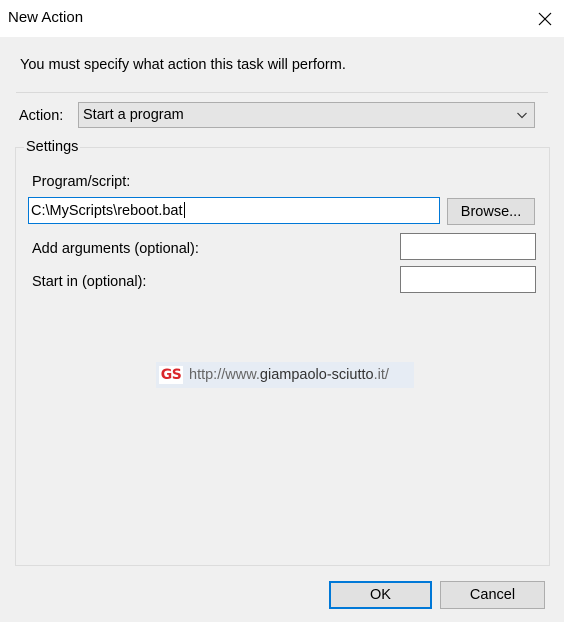  I want to click on close-button, so click(545, 18).